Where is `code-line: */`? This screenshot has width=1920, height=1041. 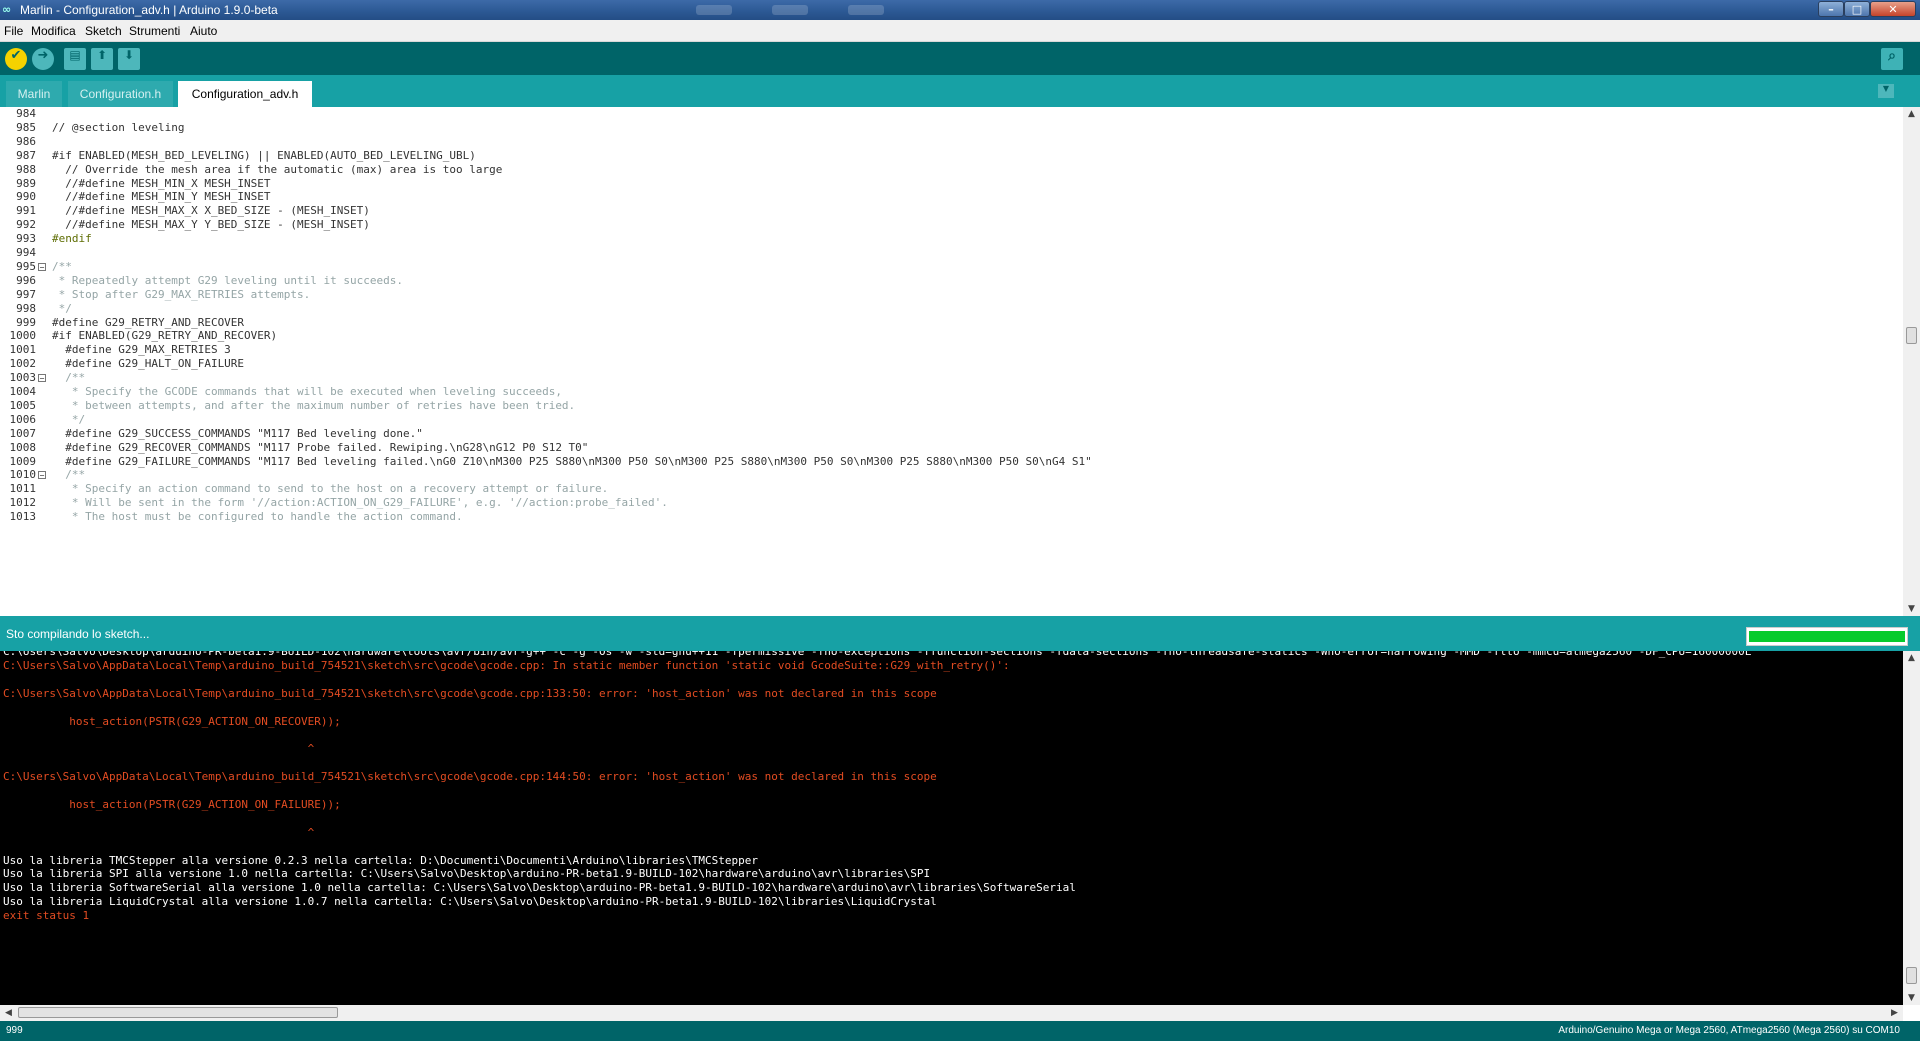
code-line: */ is located at coordinates (62, 308).